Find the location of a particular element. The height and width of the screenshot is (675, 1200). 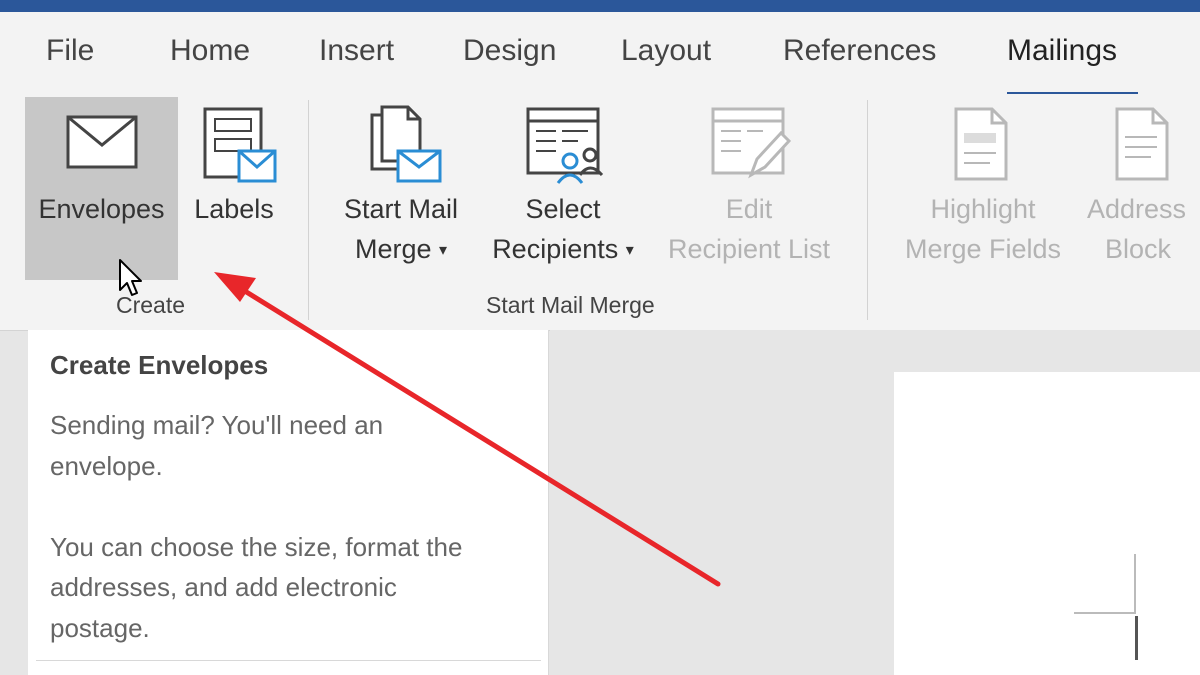

highlight-merge-fields-line2: Merge Fields is located at coordinates (983, 249).